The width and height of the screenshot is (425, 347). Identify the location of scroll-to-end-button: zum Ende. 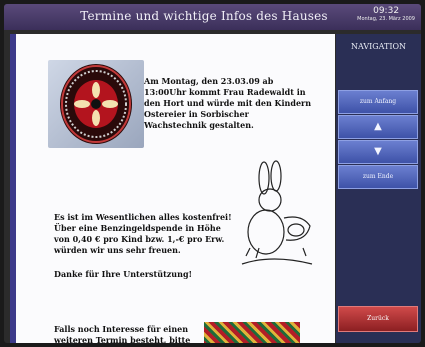
(378, 177).